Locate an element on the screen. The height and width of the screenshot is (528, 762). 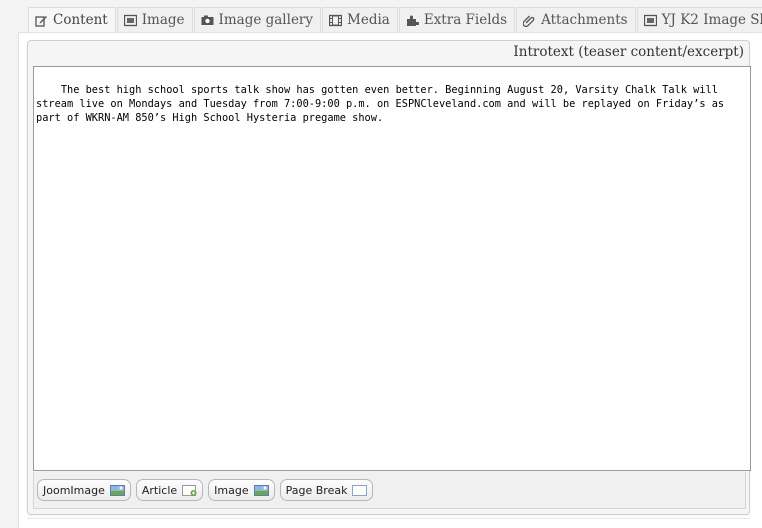
button-label: Page Break is located at coordinates (316, 490).